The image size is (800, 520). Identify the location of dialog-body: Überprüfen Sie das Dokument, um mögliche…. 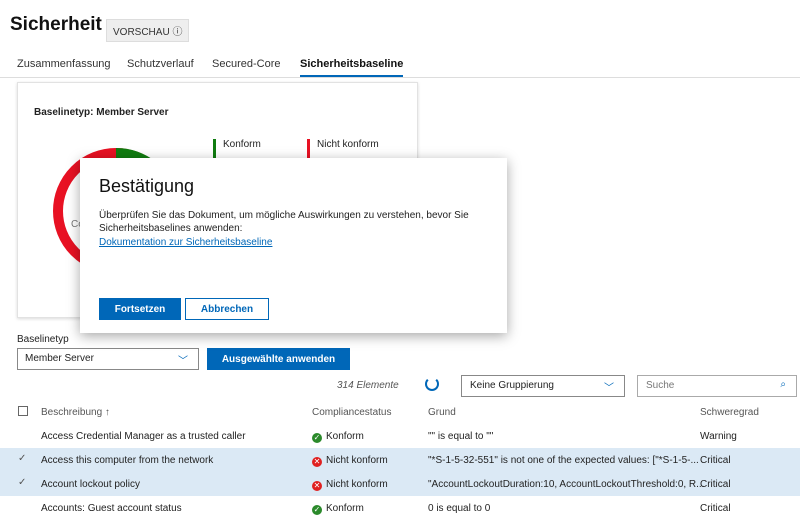
(284, 222).